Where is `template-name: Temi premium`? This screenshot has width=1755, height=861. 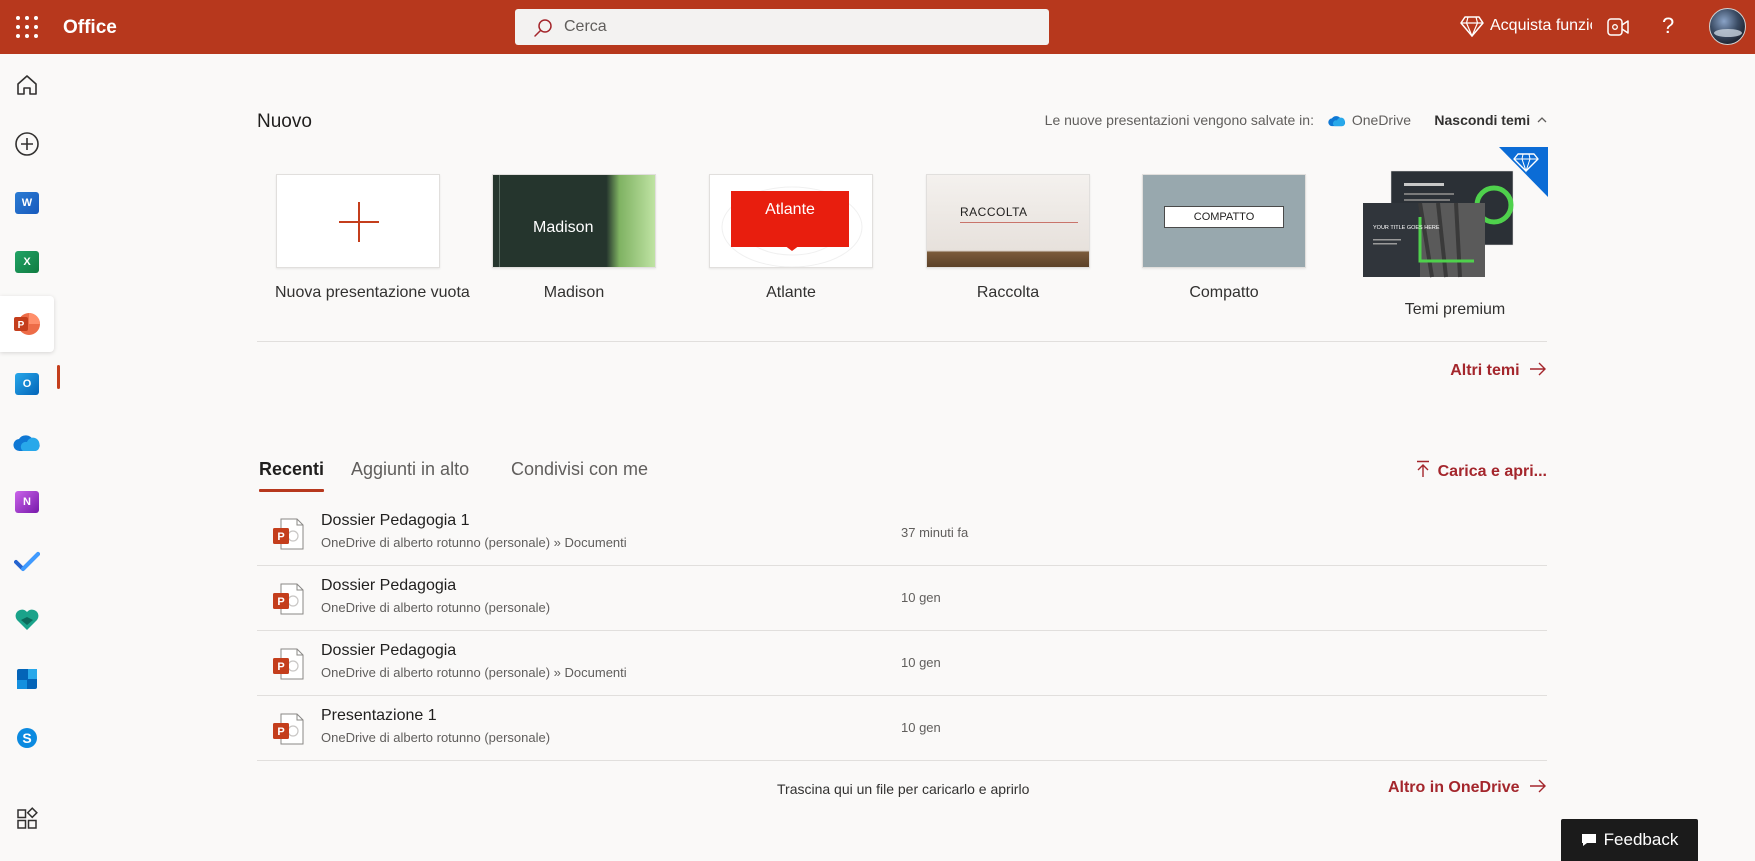
template-name: Temi premium is located at coordinates (1455, 309).